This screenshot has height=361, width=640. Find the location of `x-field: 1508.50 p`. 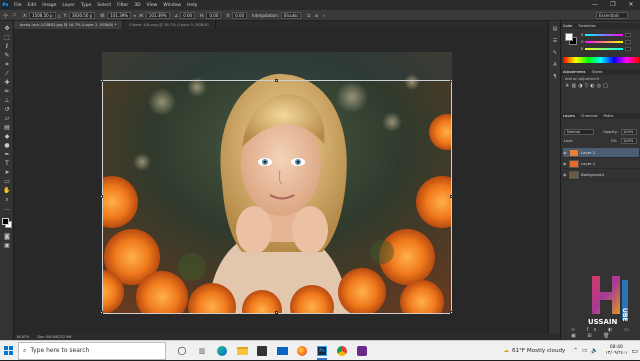

x-field: 1508.50 p is located at coordinates (42, 15).